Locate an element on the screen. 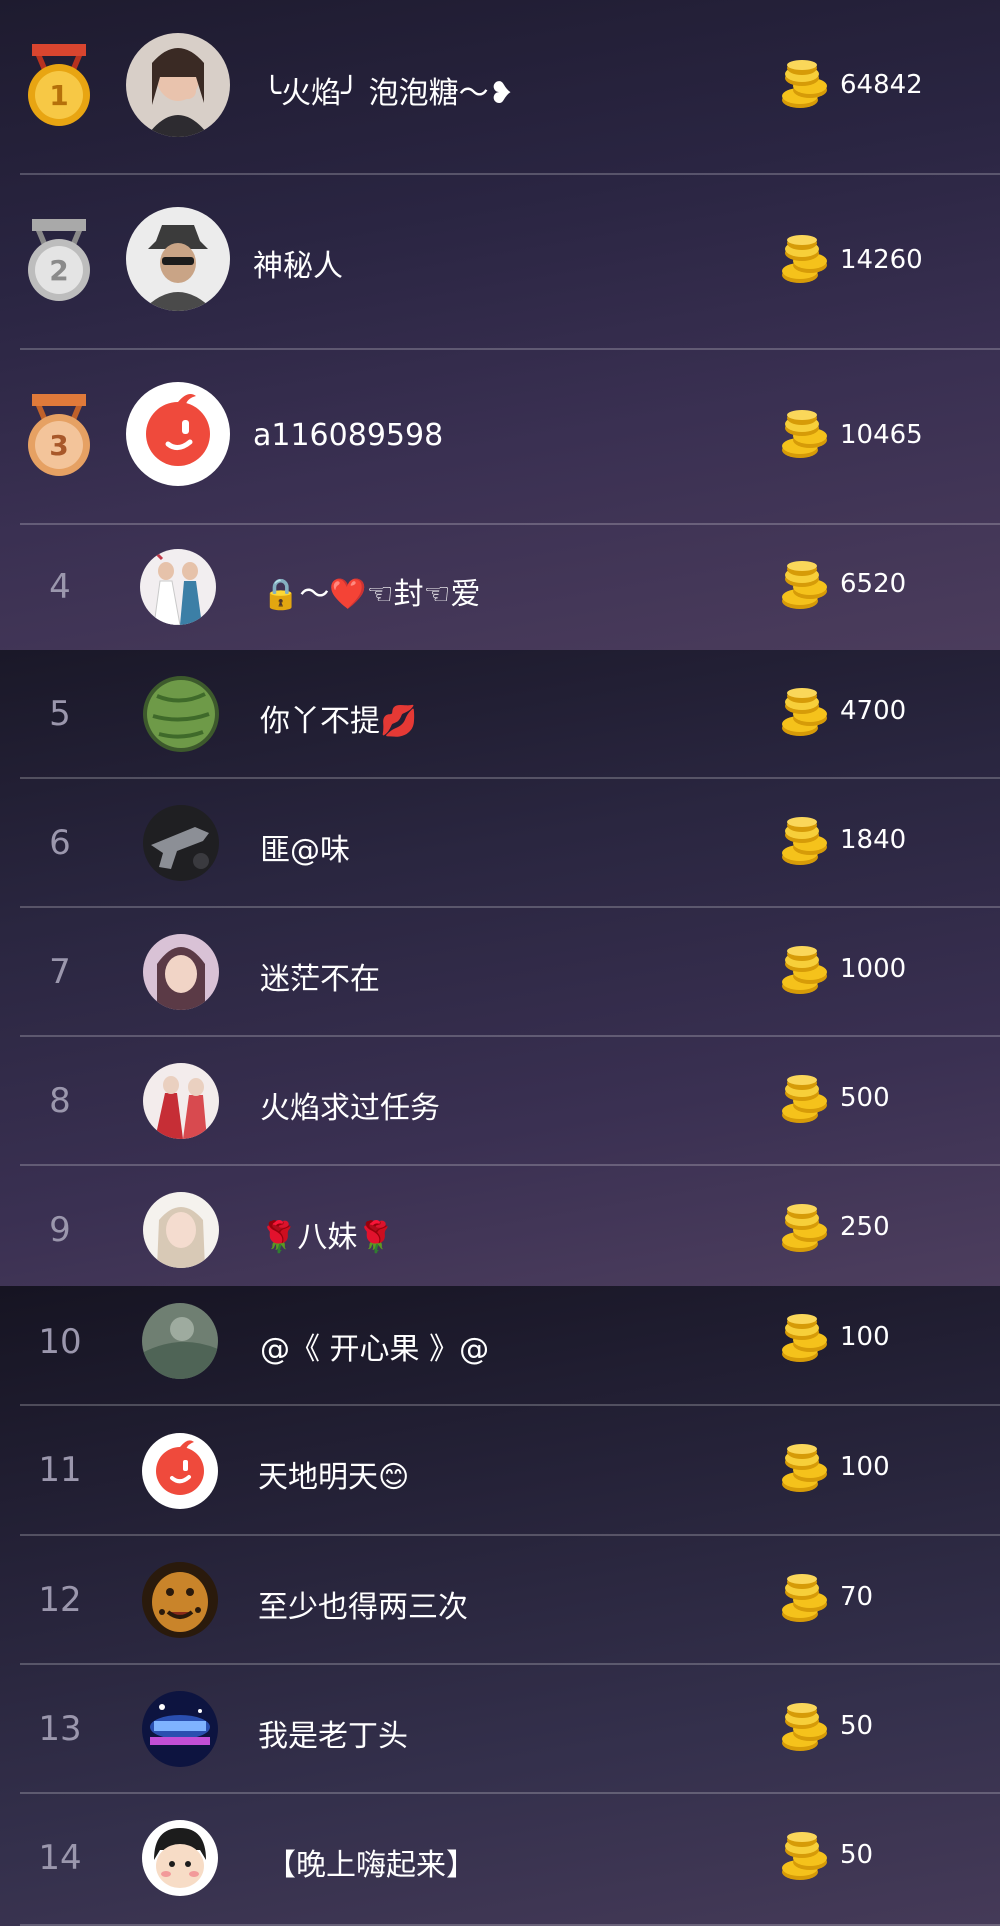  coin-amount: 10465 is located at coordinates (881, 435).